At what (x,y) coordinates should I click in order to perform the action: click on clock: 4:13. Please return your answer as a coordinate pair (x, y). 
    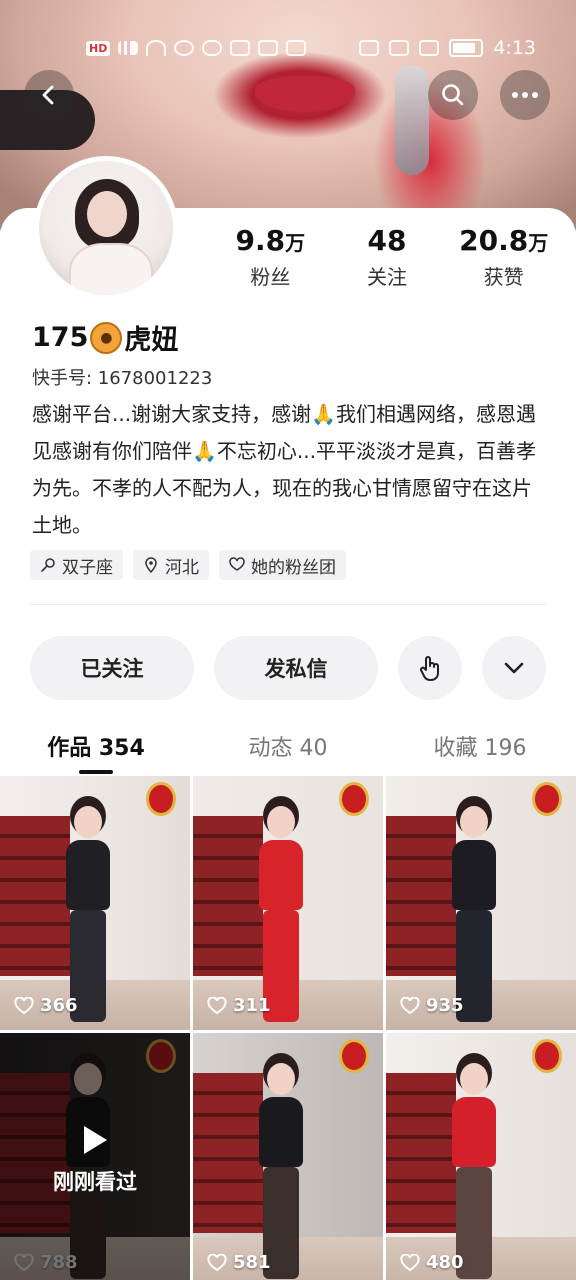
    Looking at the image, I should click on (514, 48).